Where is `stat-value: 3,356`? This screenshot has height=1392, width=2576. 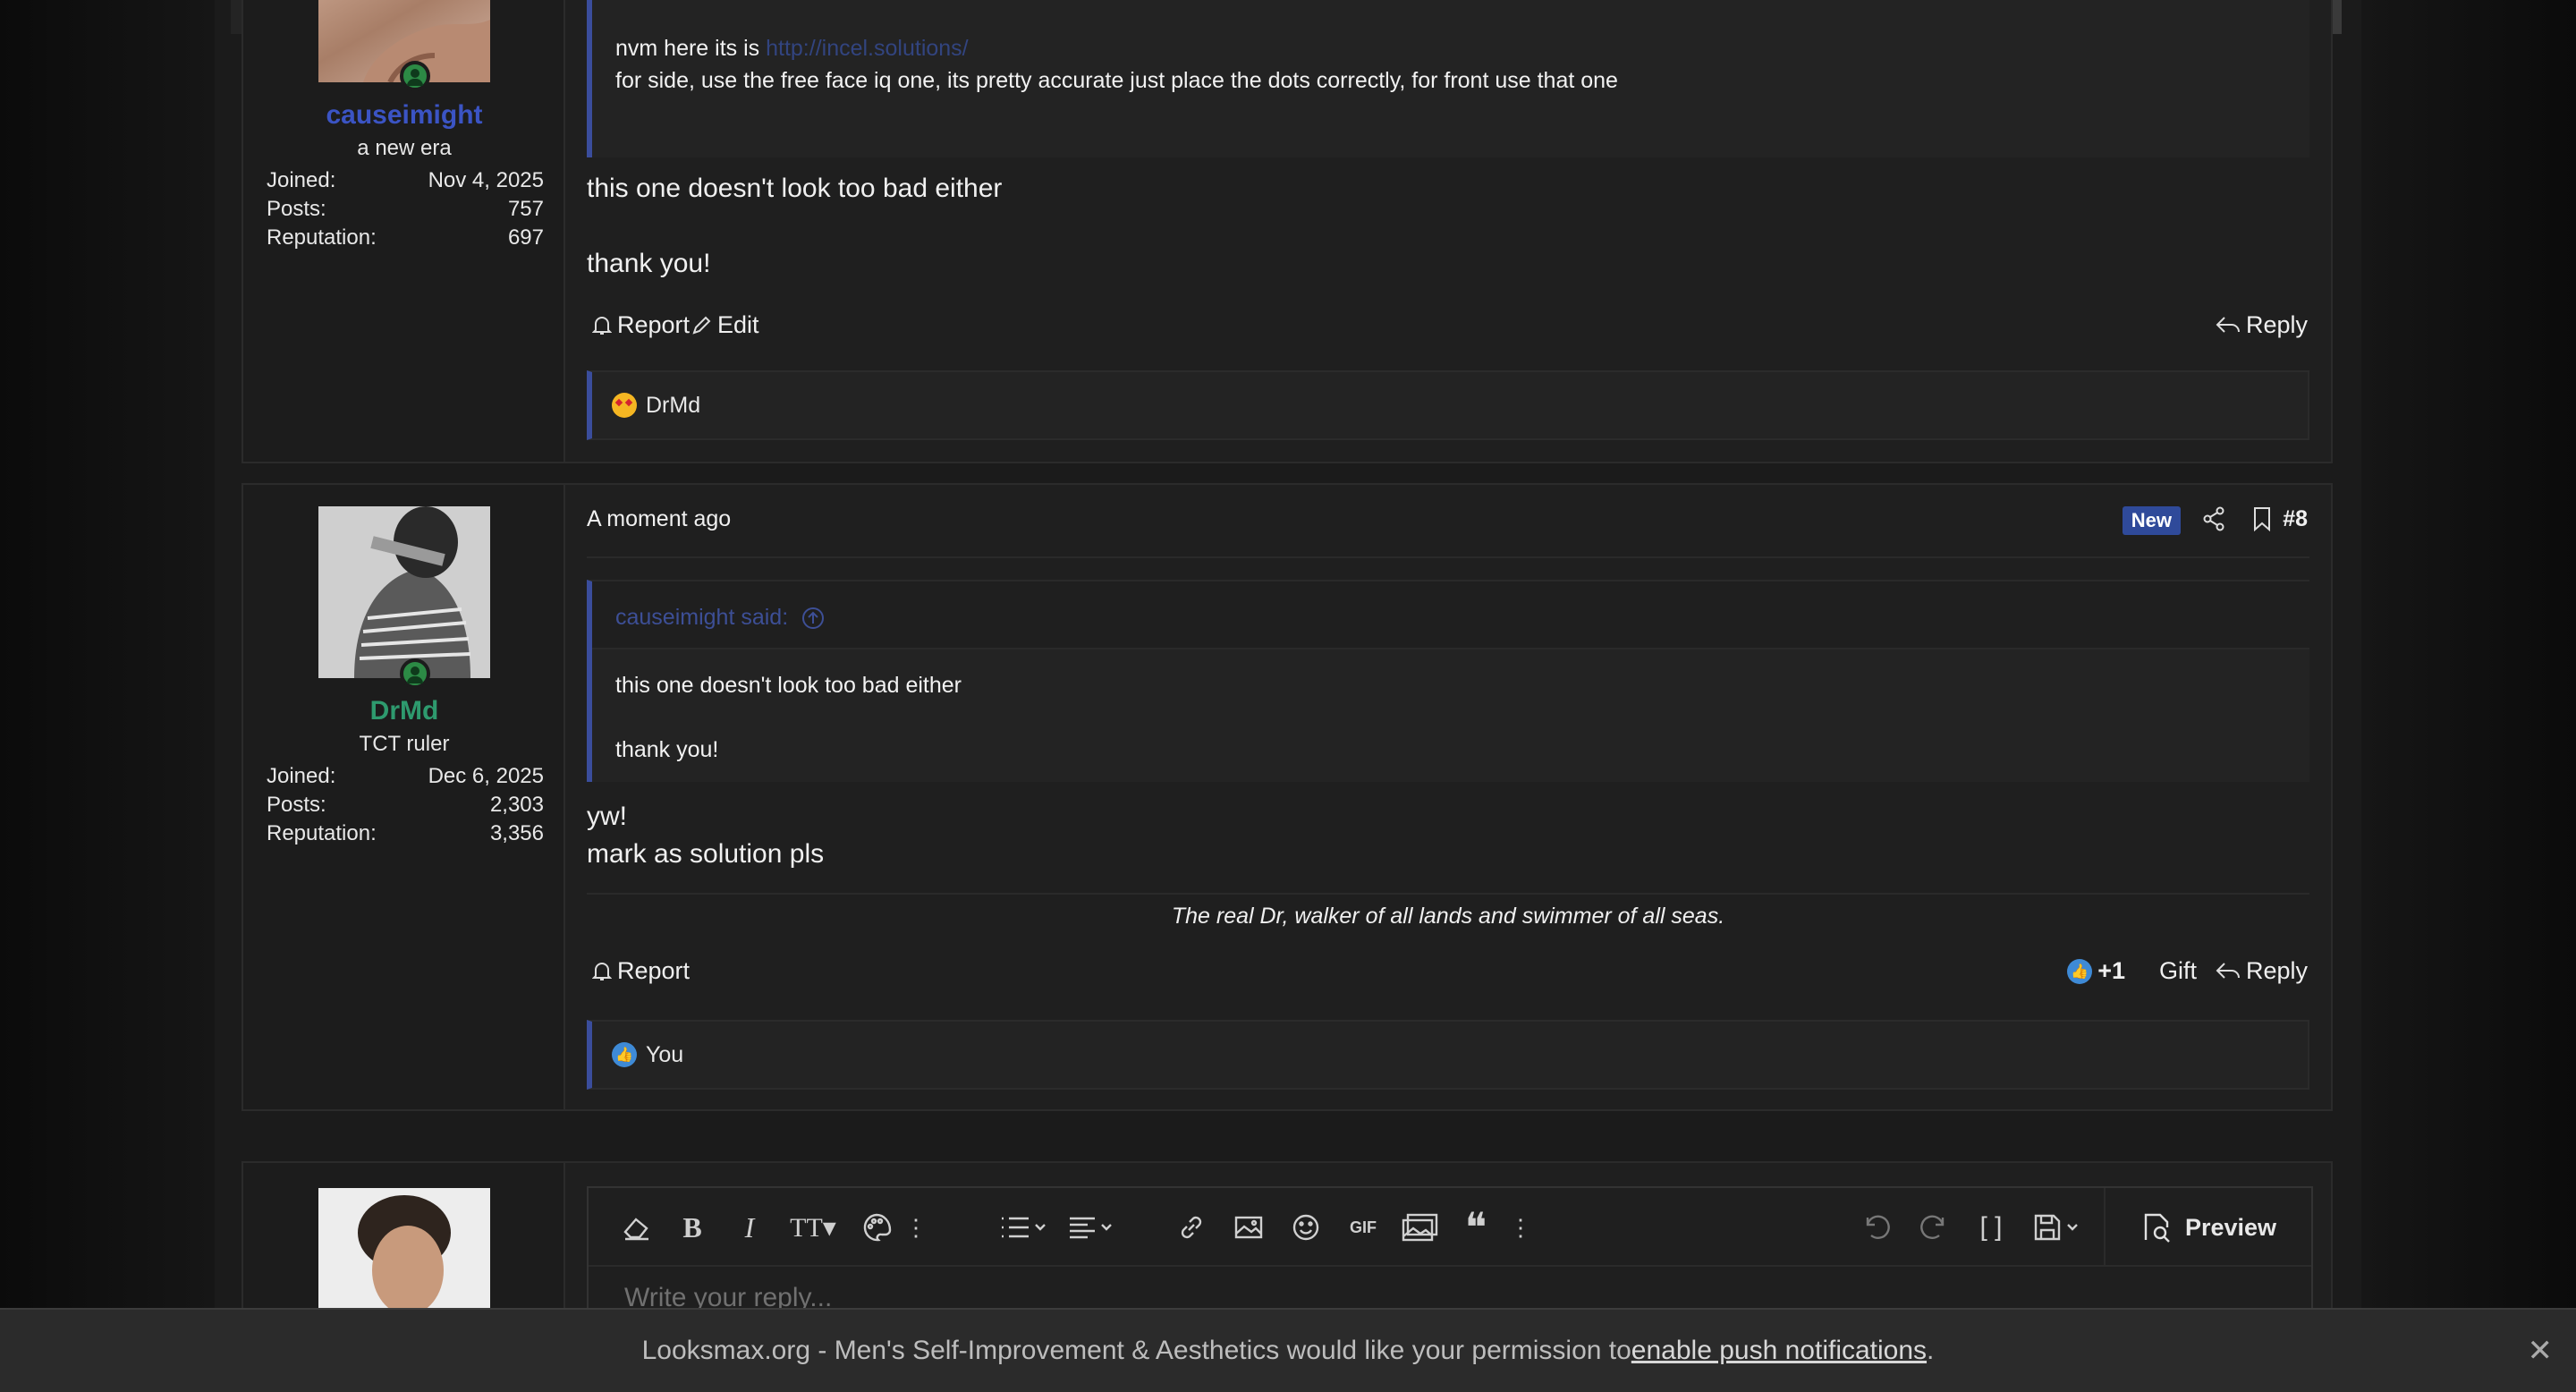 stat-value: 3,356 is located at coordinates (516, 833).